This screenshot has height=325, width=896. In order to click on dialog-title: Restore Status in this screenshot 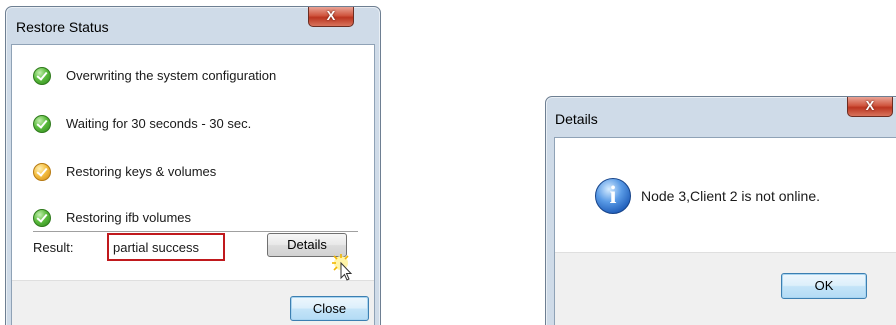, I will do `click(62, 27)`.